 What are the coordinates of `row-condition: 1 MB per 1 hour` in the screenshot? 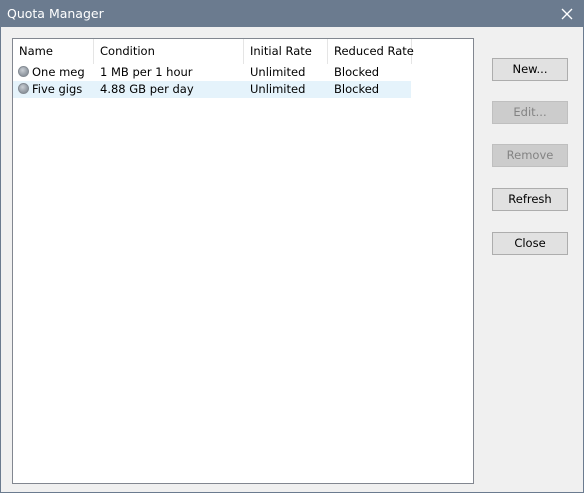 It's located at (146, 72).